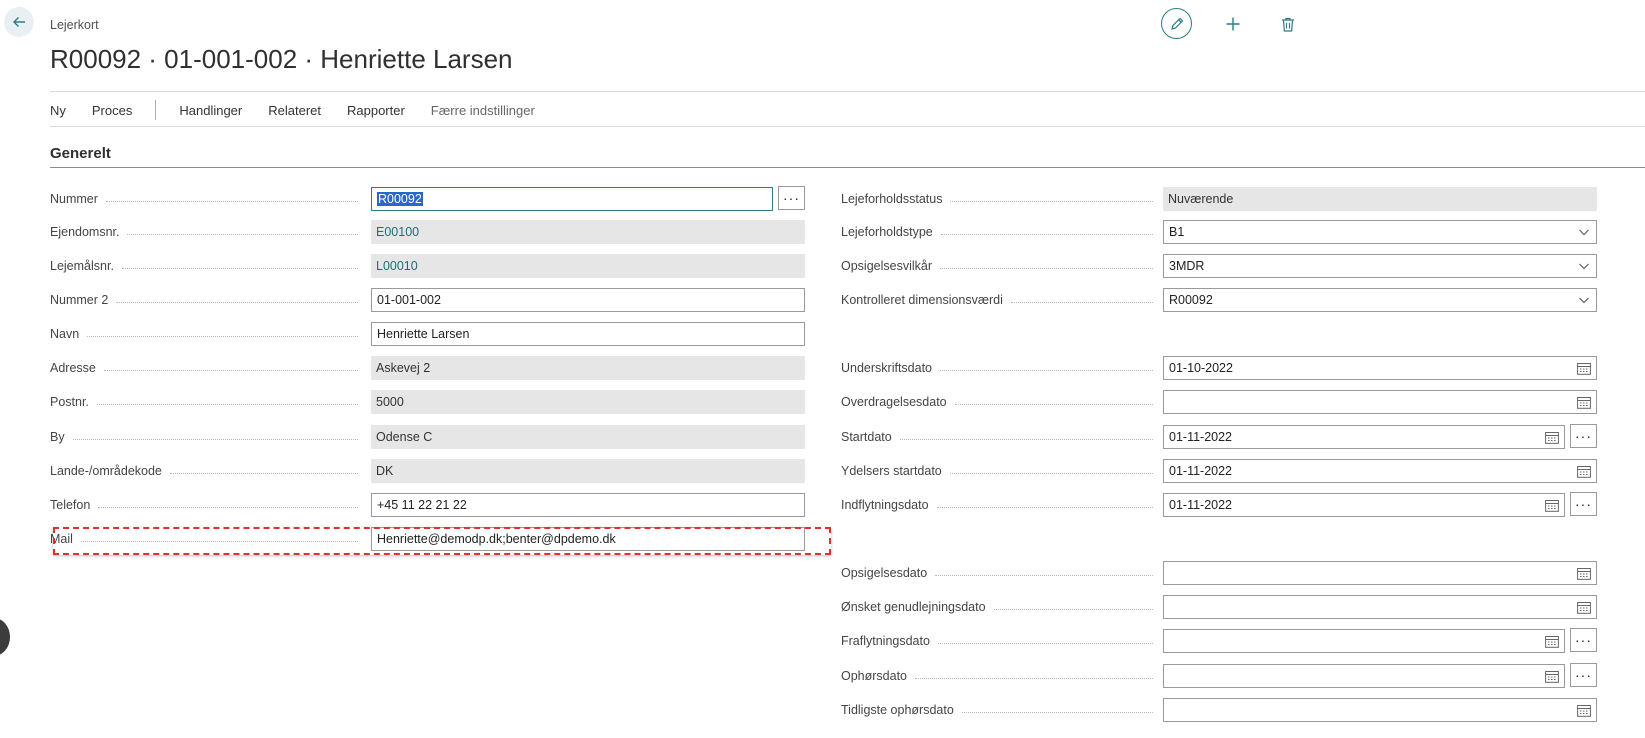 The image size is (1645, 738). I want to click on action-fewer-options: Færre indstillinger, so click(483, 110).